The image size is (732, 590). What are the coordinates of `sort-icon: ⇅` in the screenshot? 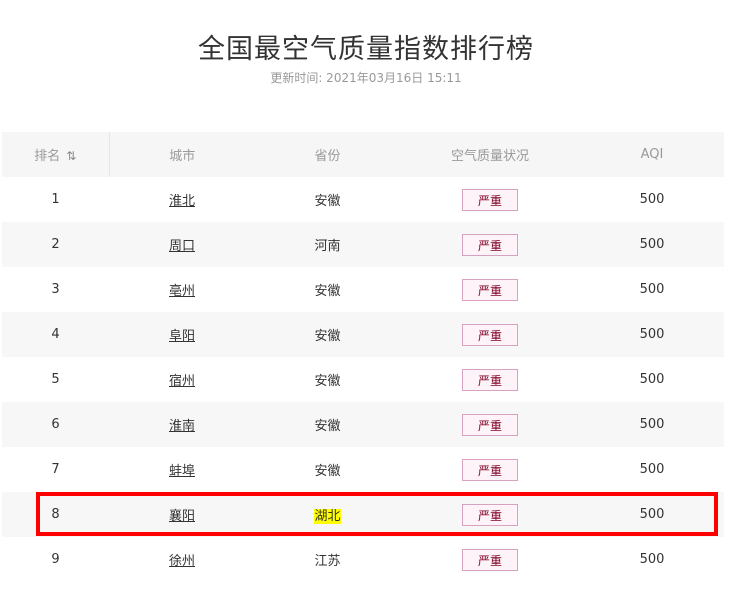 It's located at (71, 156).